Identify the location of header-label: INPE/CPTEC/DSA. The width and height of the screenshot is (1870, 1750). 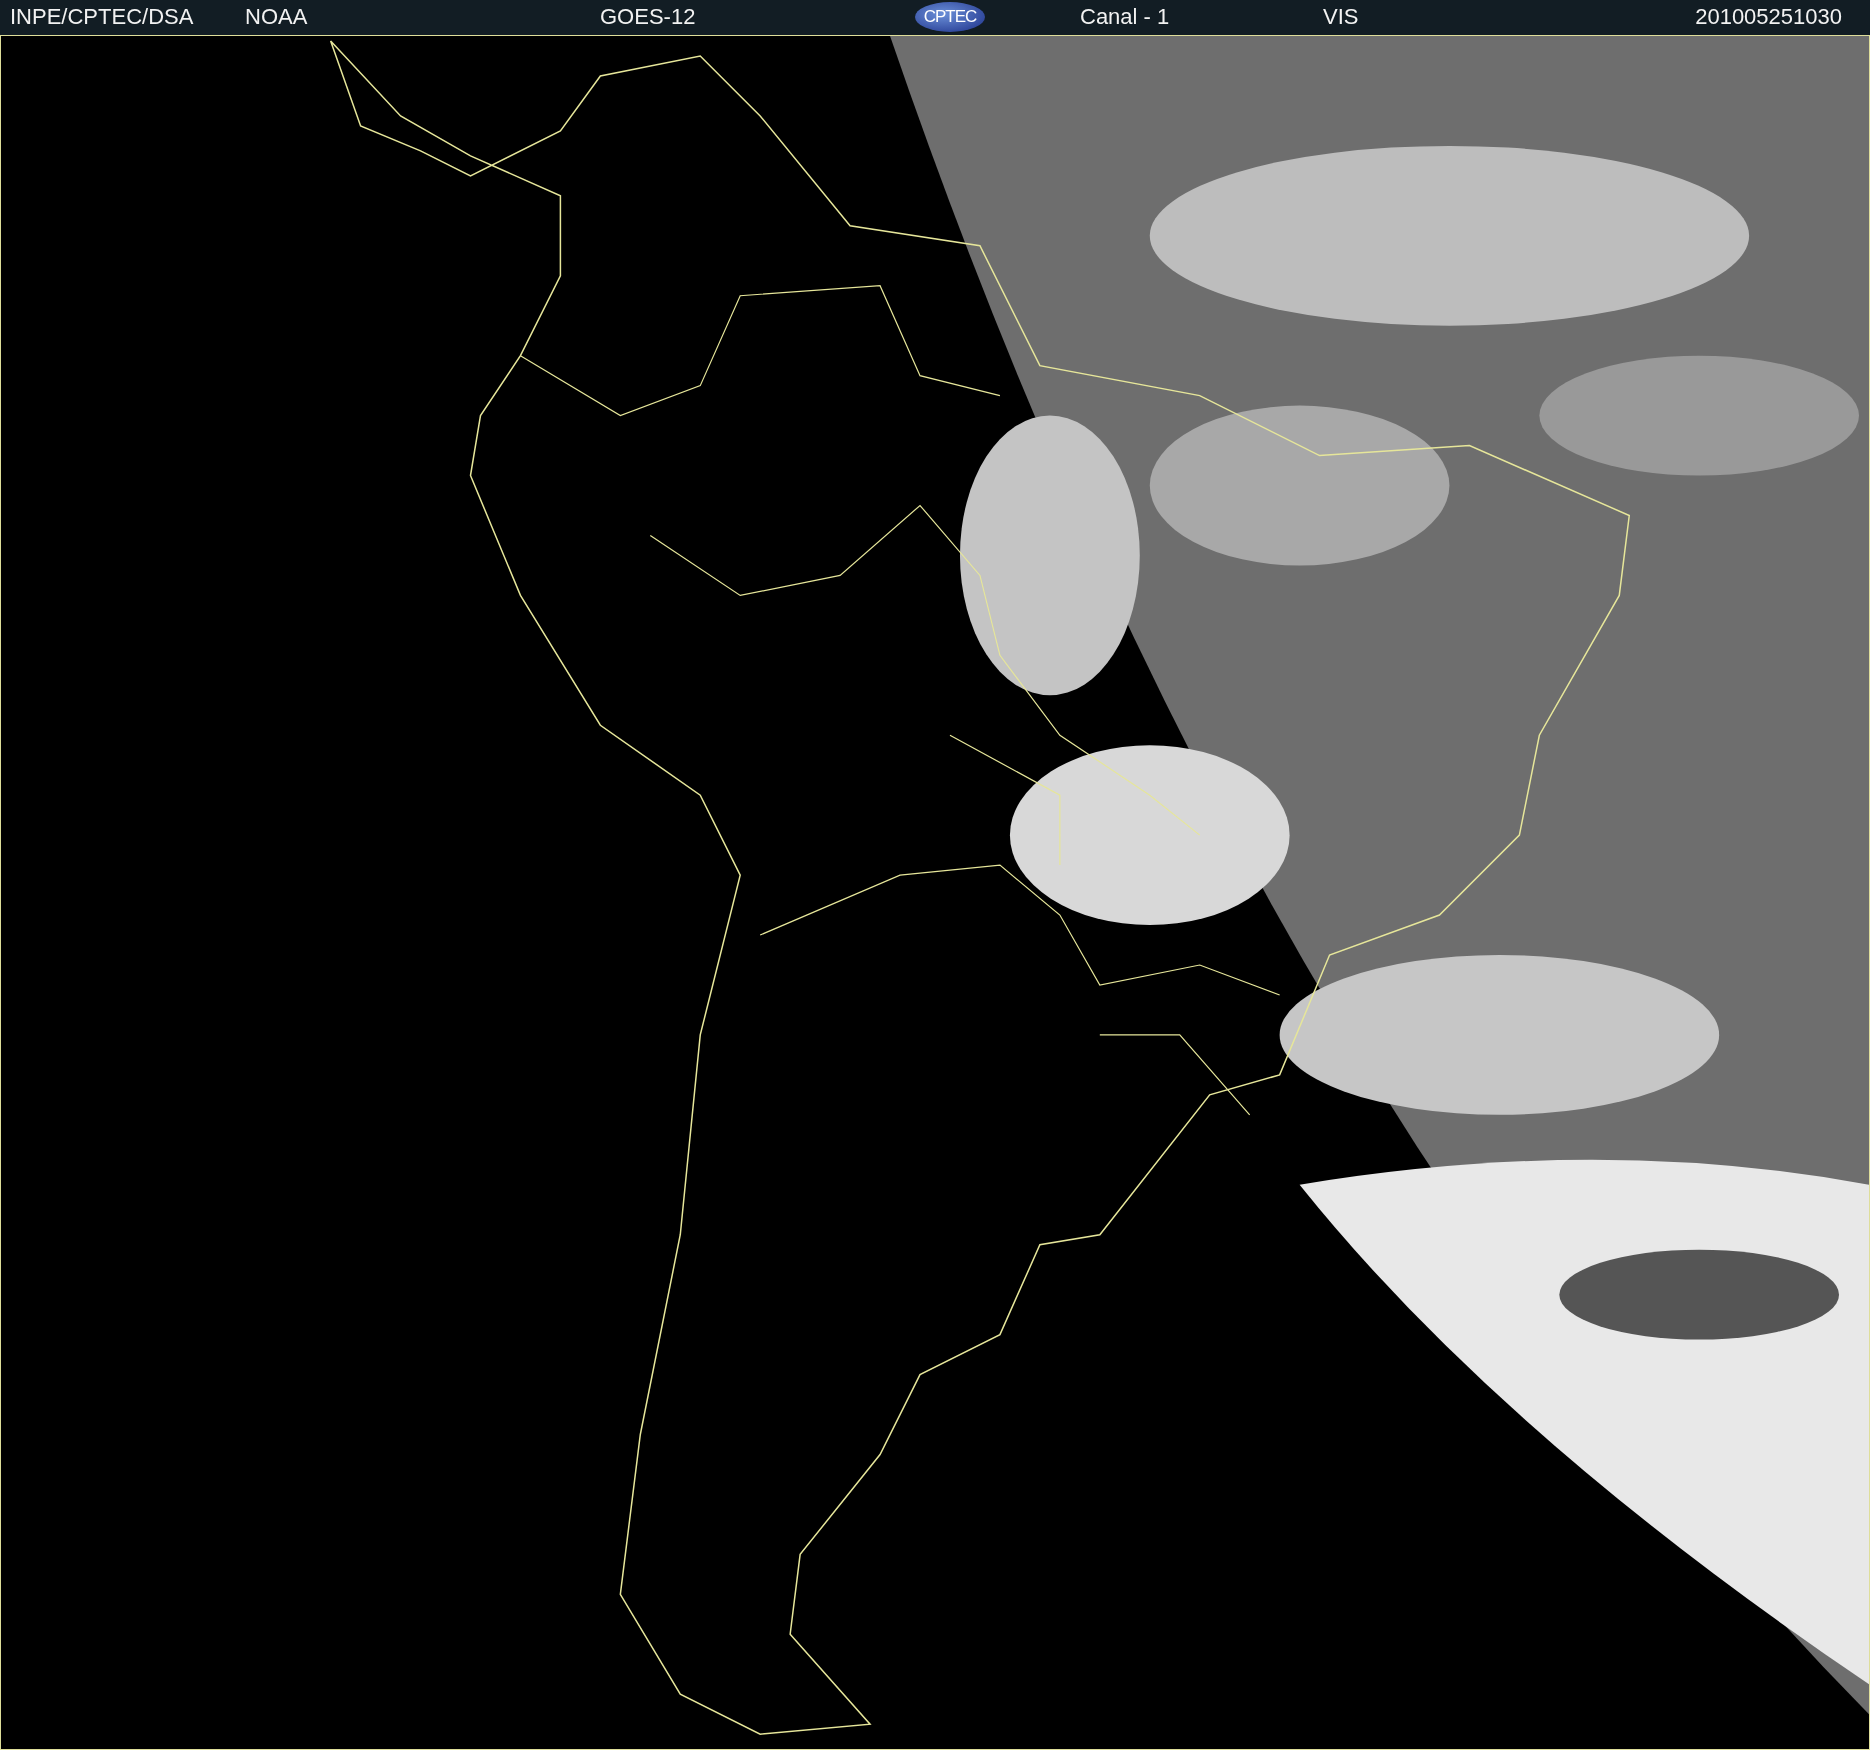
(102, 17).